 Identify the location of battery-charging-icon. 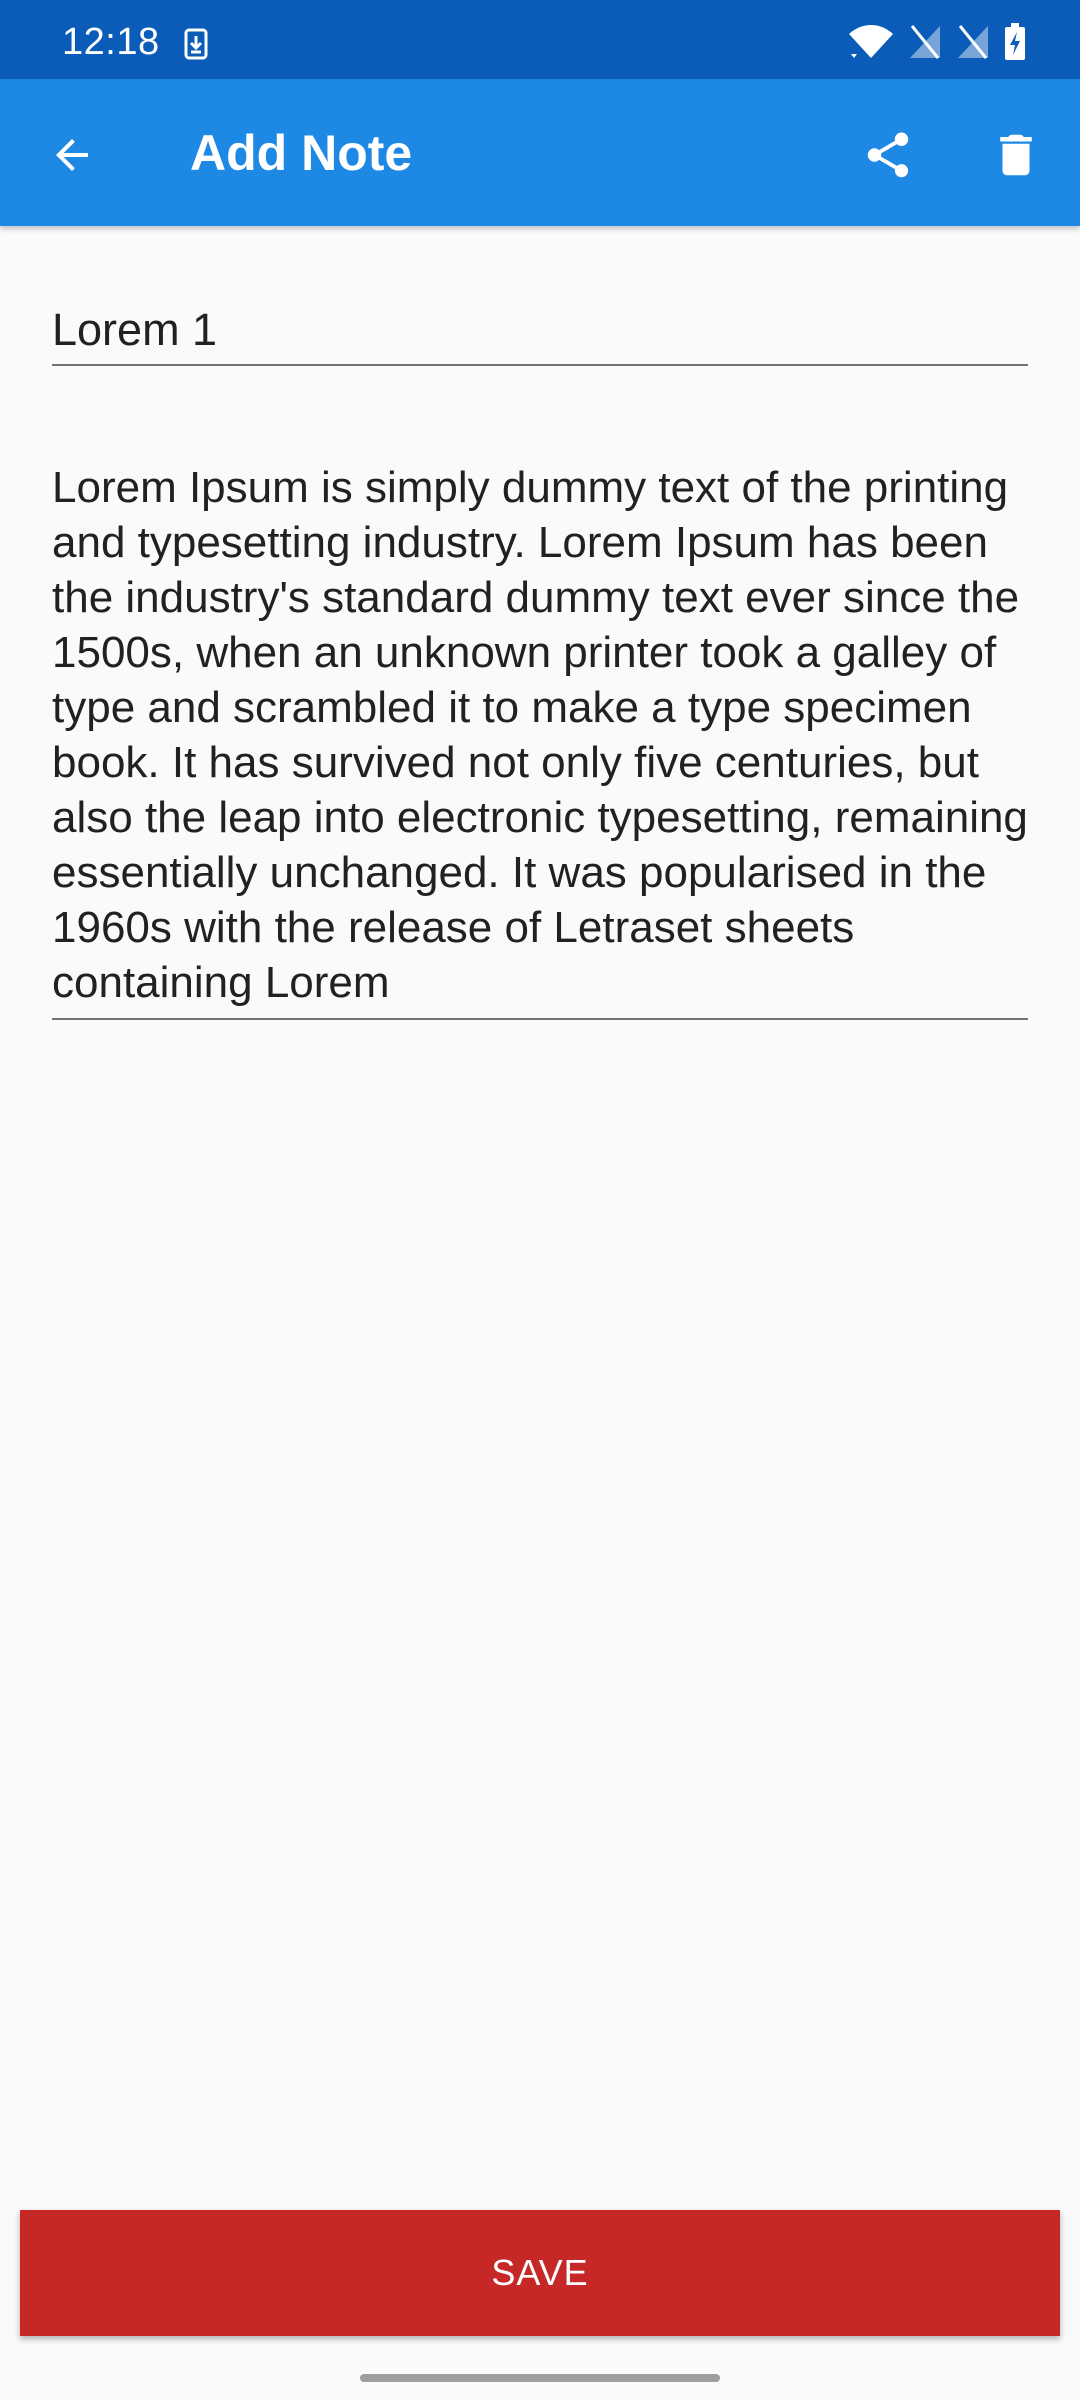
(1015, 42).